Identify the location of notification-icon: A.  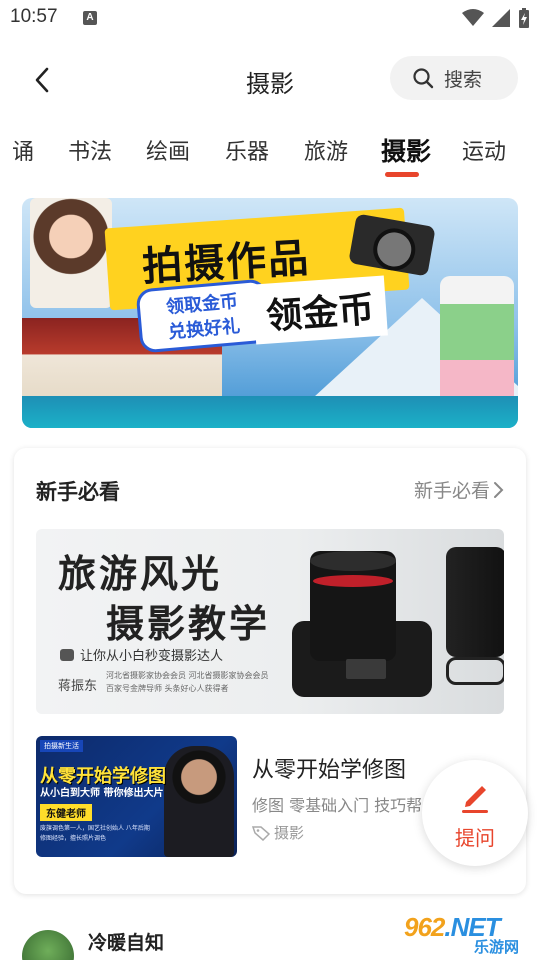
(90, 18).